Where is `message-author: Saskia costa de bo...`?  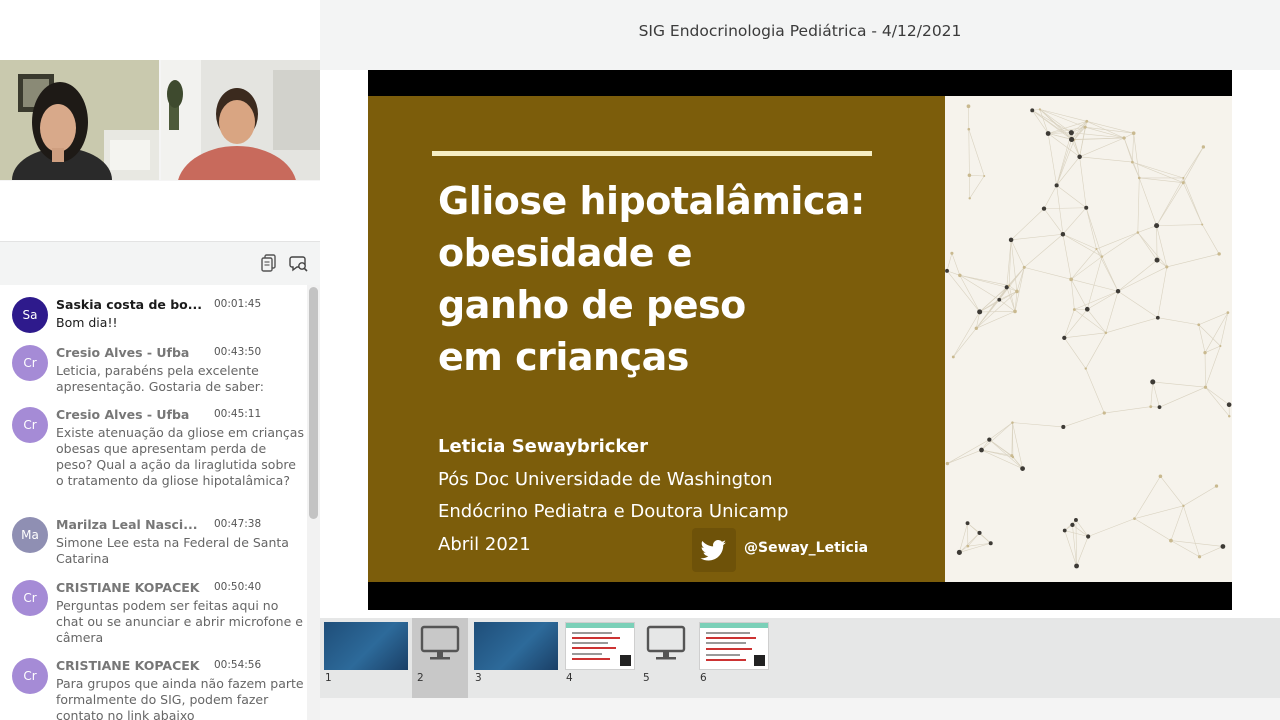 message-author: Saskia costa de bo... is located at coordinates (129, 304).